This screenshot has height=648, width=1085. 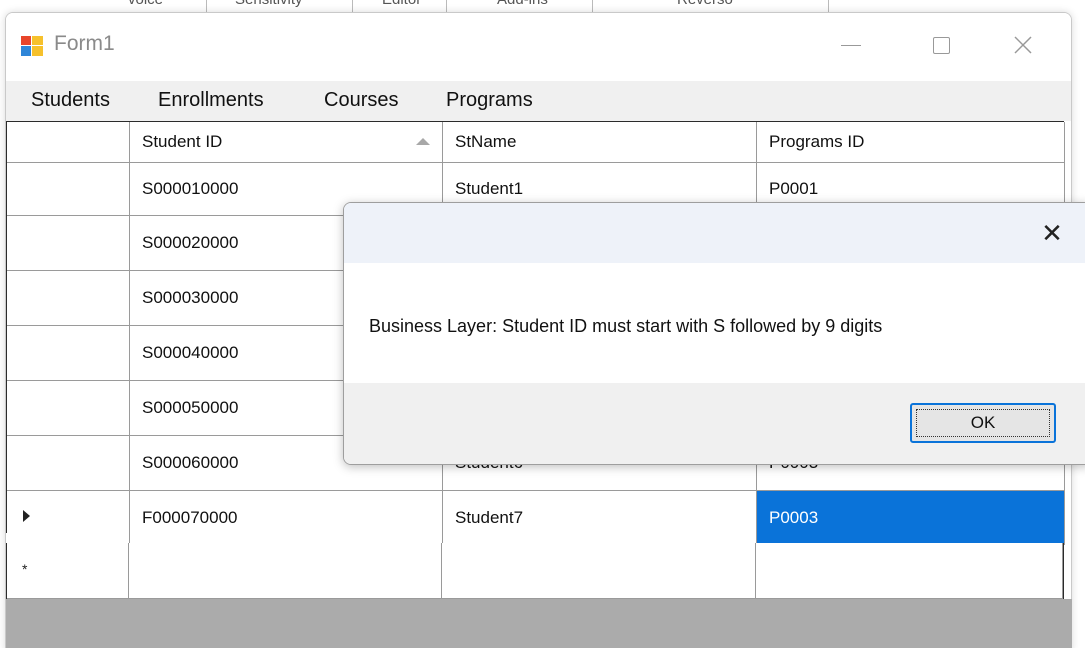 I want to click on window-title: Form1, so click(x=84, y=43).